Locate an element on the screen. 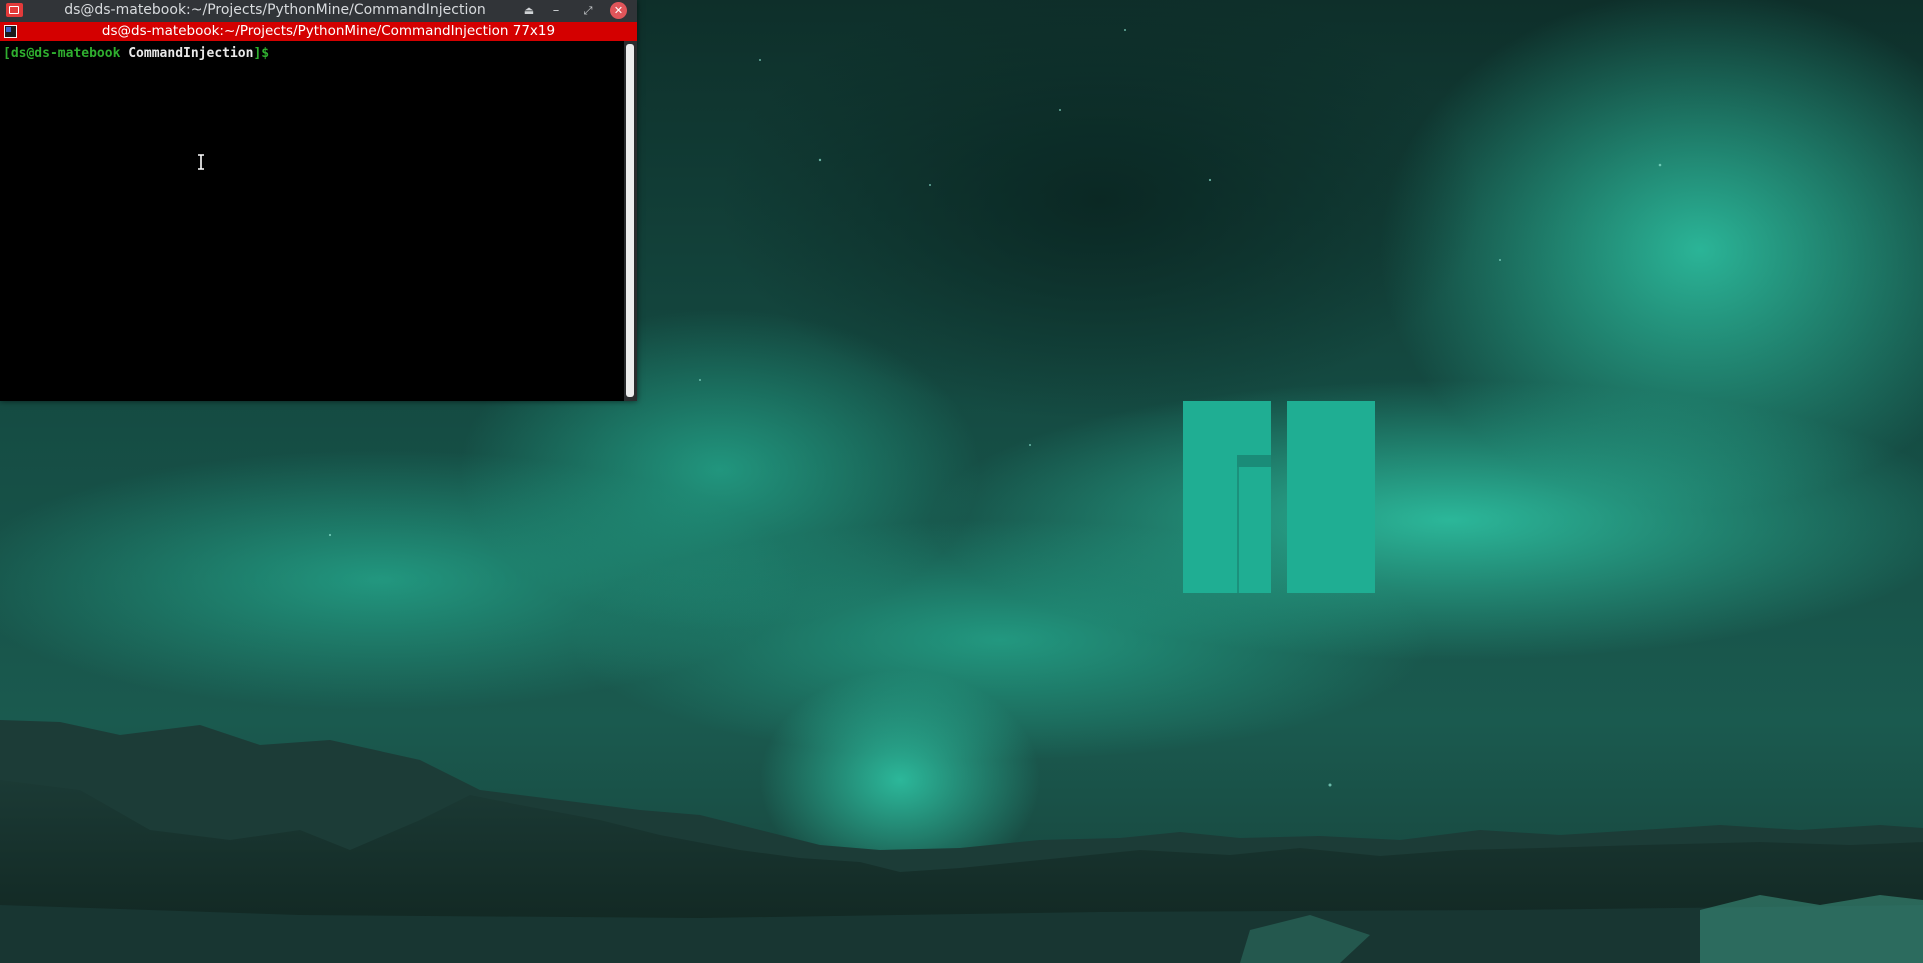 Image resolution: width=1923 pixels, height=963 pixels. manjaro-logo is located at coordinates (1279, 497).